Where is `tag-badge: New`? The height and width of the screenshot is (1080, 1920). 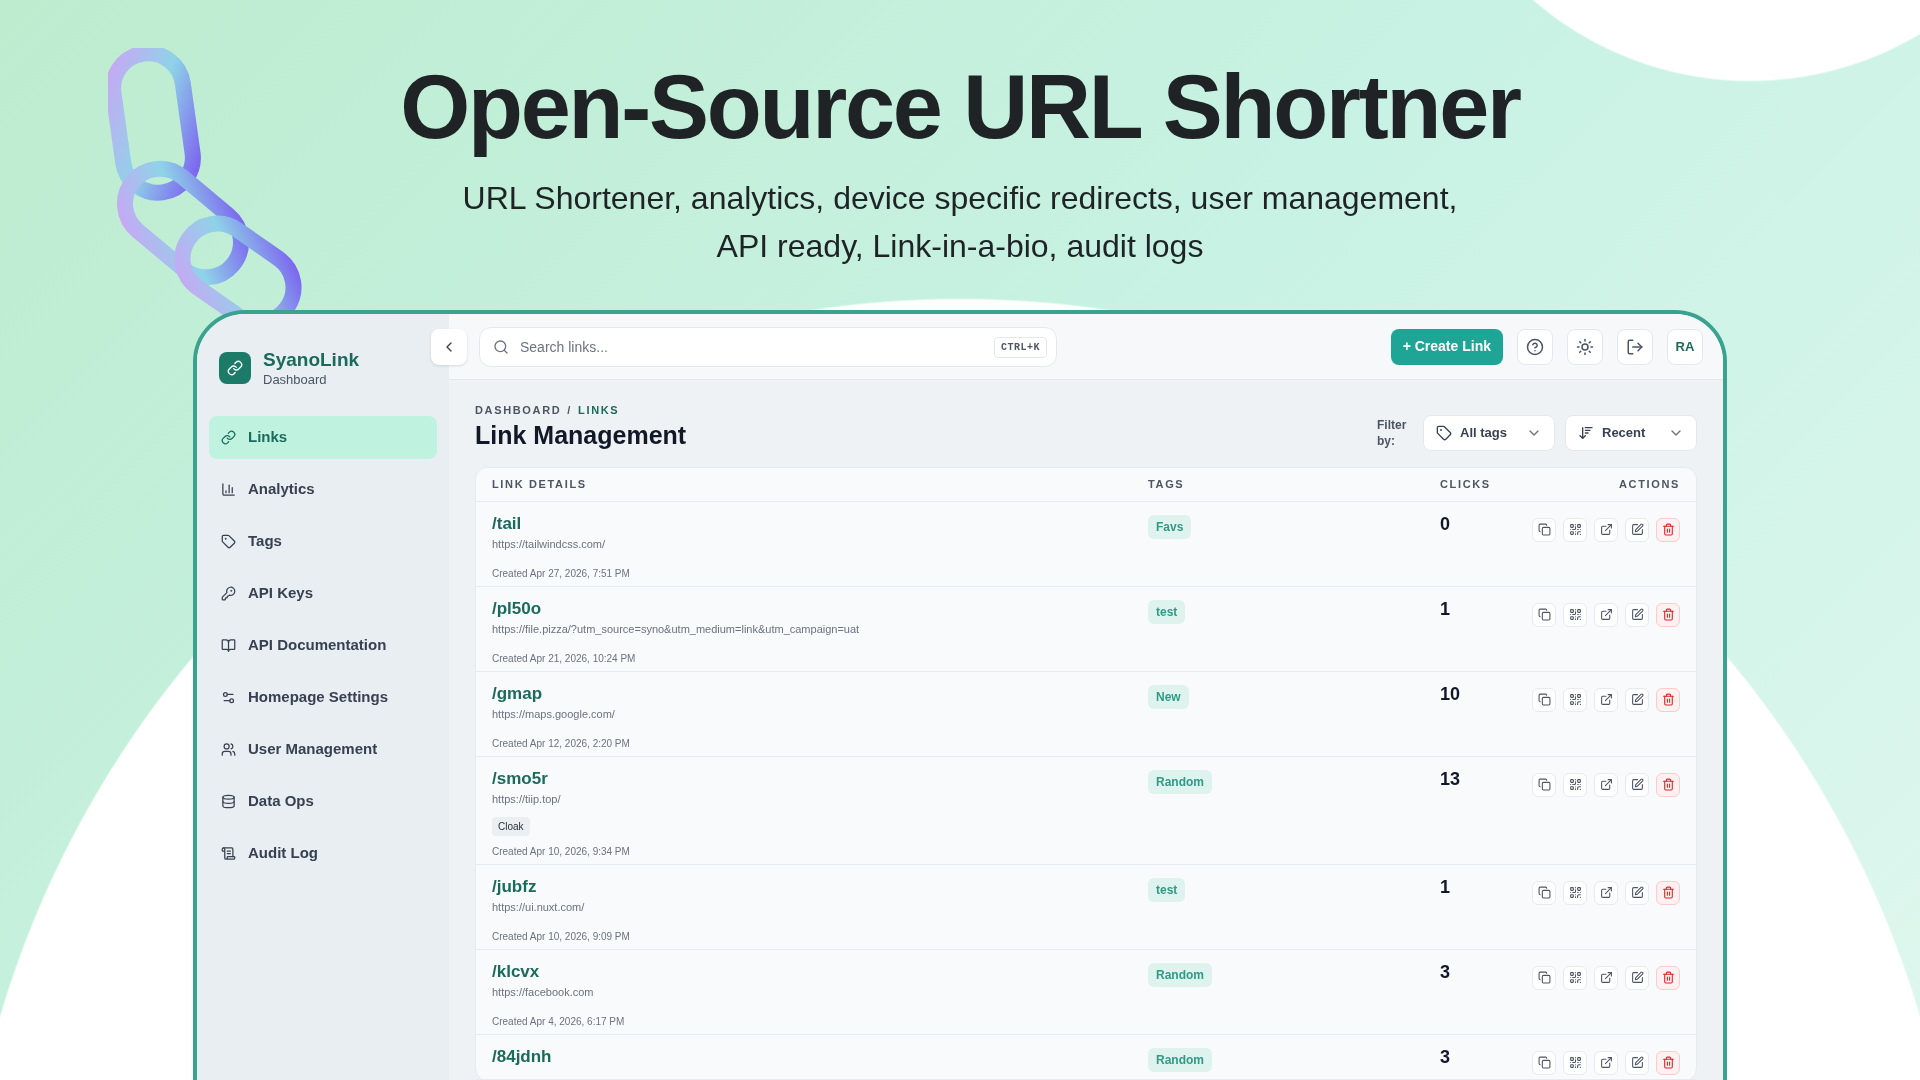 tag-badge: New is located at coordinates (1168, 696).